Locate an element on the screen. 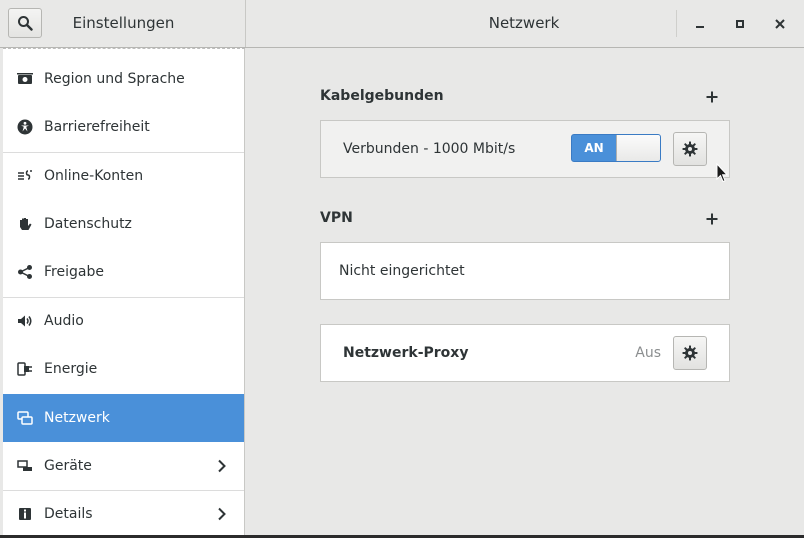 Image resolution: width=804 pixels, height=538 pixels. network-icon is located at coordinates (25, 418).